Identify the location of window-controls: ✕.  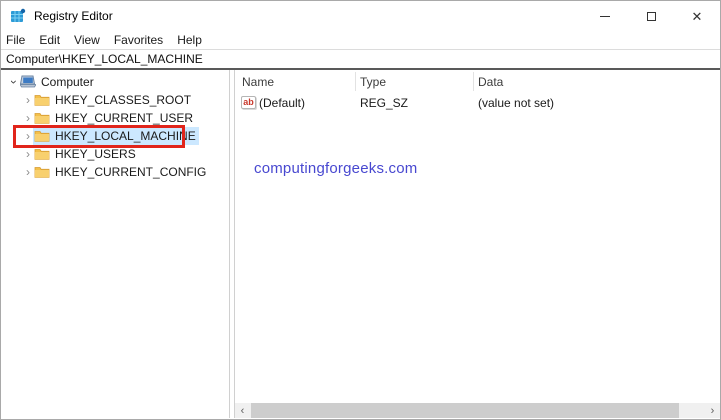
(651, 16).